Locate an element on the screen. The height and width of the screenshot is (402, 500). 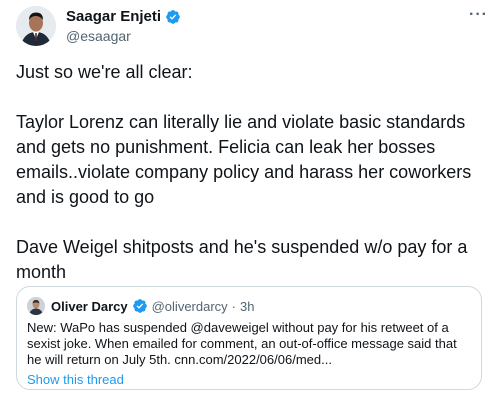
verified-badge-icon is located at coordinates (173, 17).